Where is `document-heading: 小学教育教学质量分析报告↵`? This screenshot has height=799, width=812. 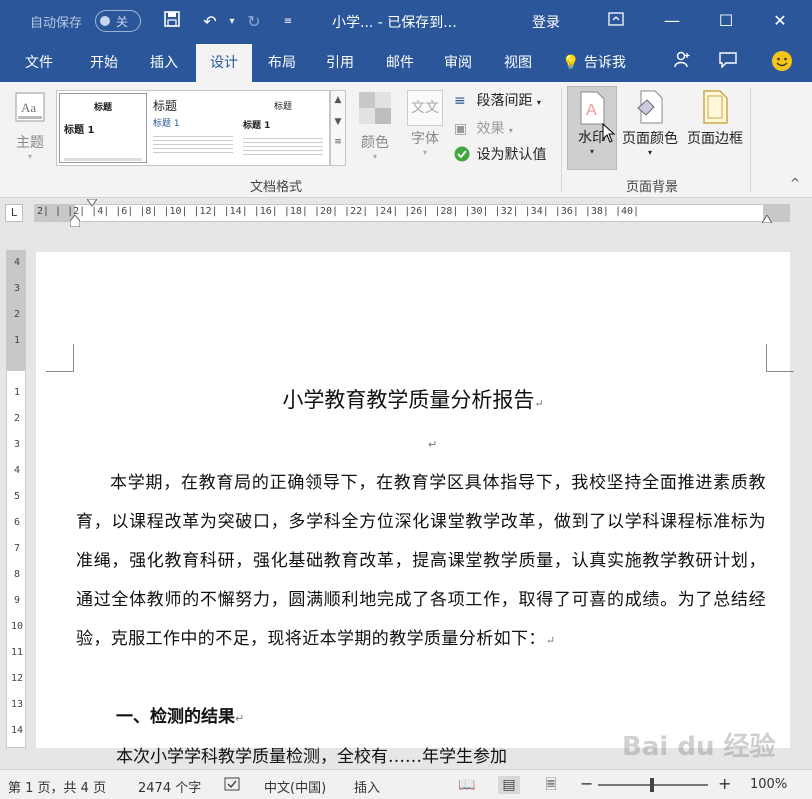 document-heading: 小学教育教学质量分析报告↵ is located at coordinates (413, 399).